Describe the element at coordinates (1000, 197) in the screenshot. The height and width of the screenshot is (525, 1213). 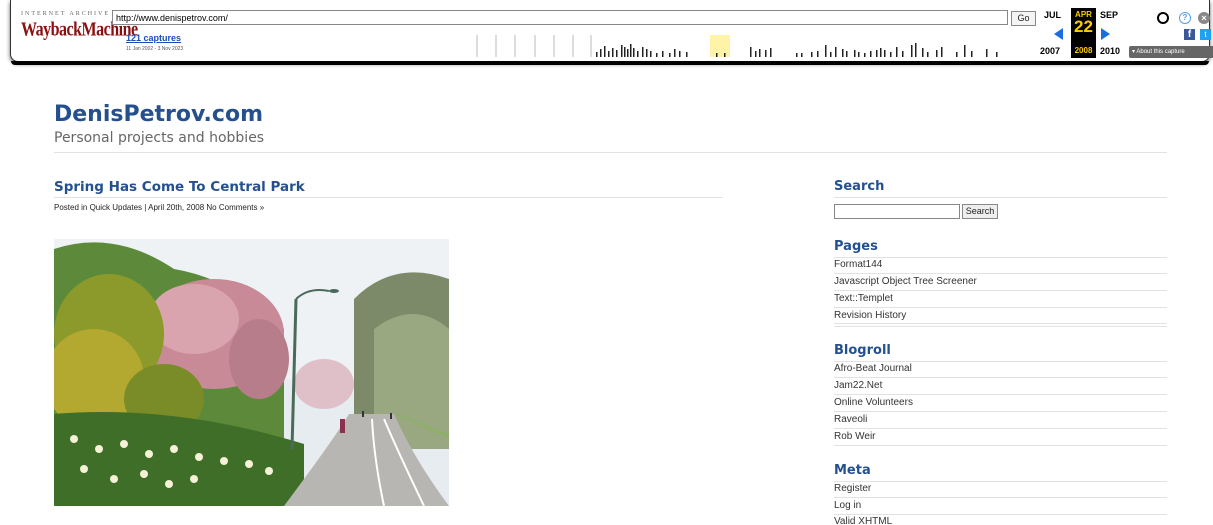
I see `search-heading-divider` at that location.